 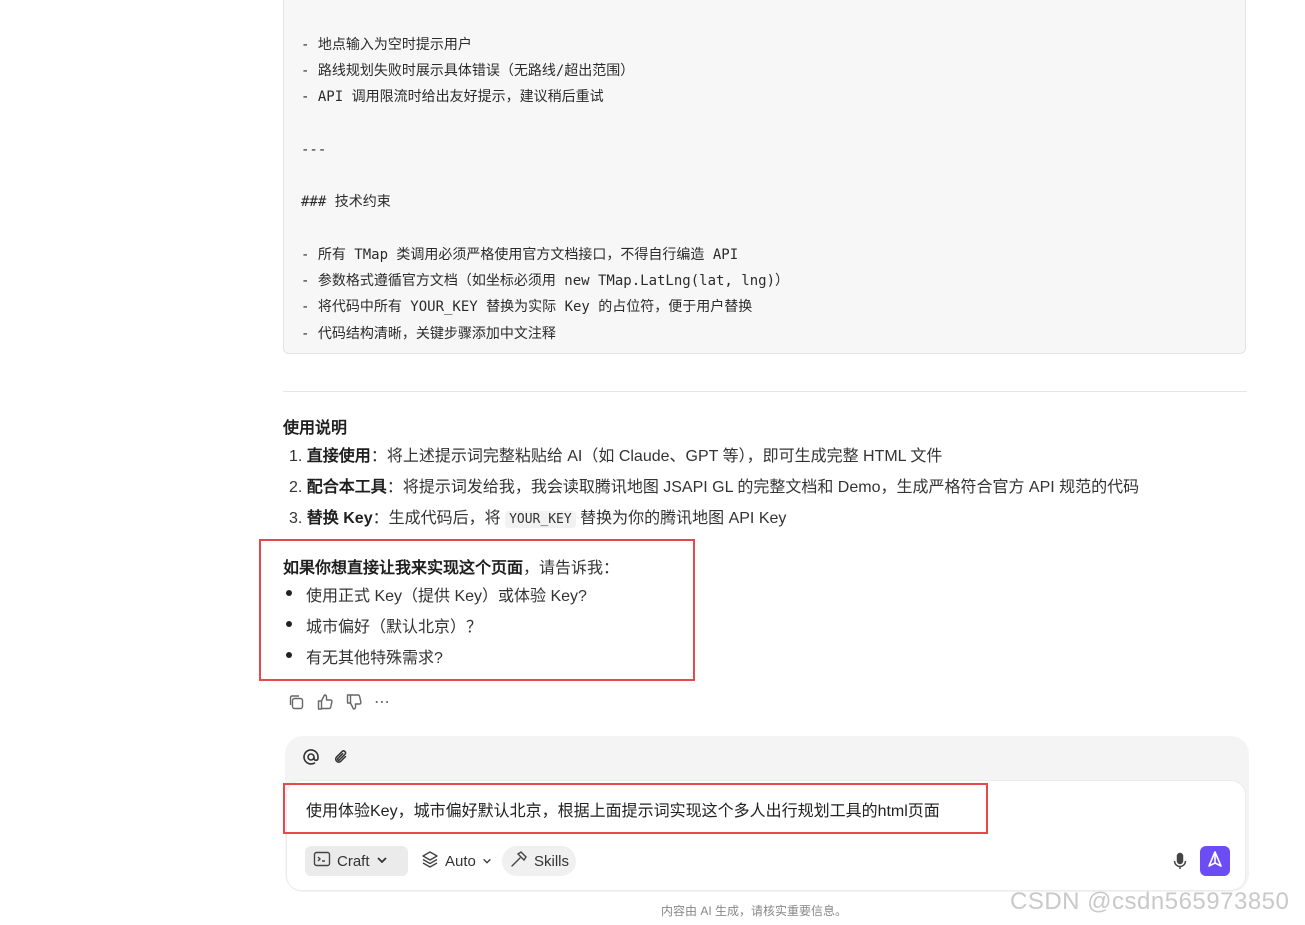 I want to click on usage-item-number: 3., so click(x=296, y=518).